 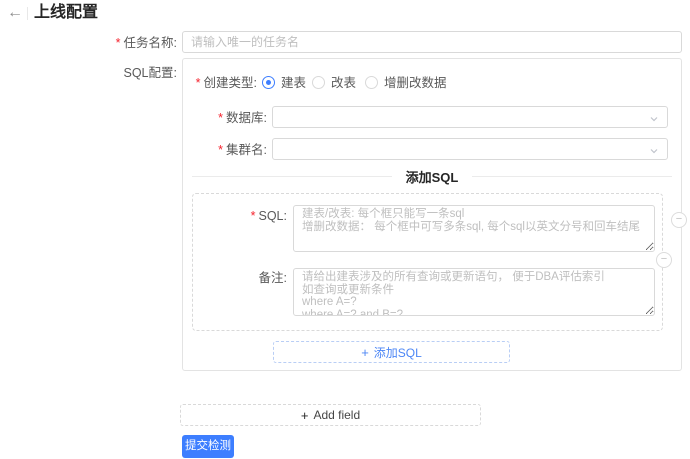 I want to click on sql-label: * SQL:, so click(x=268, y=216).